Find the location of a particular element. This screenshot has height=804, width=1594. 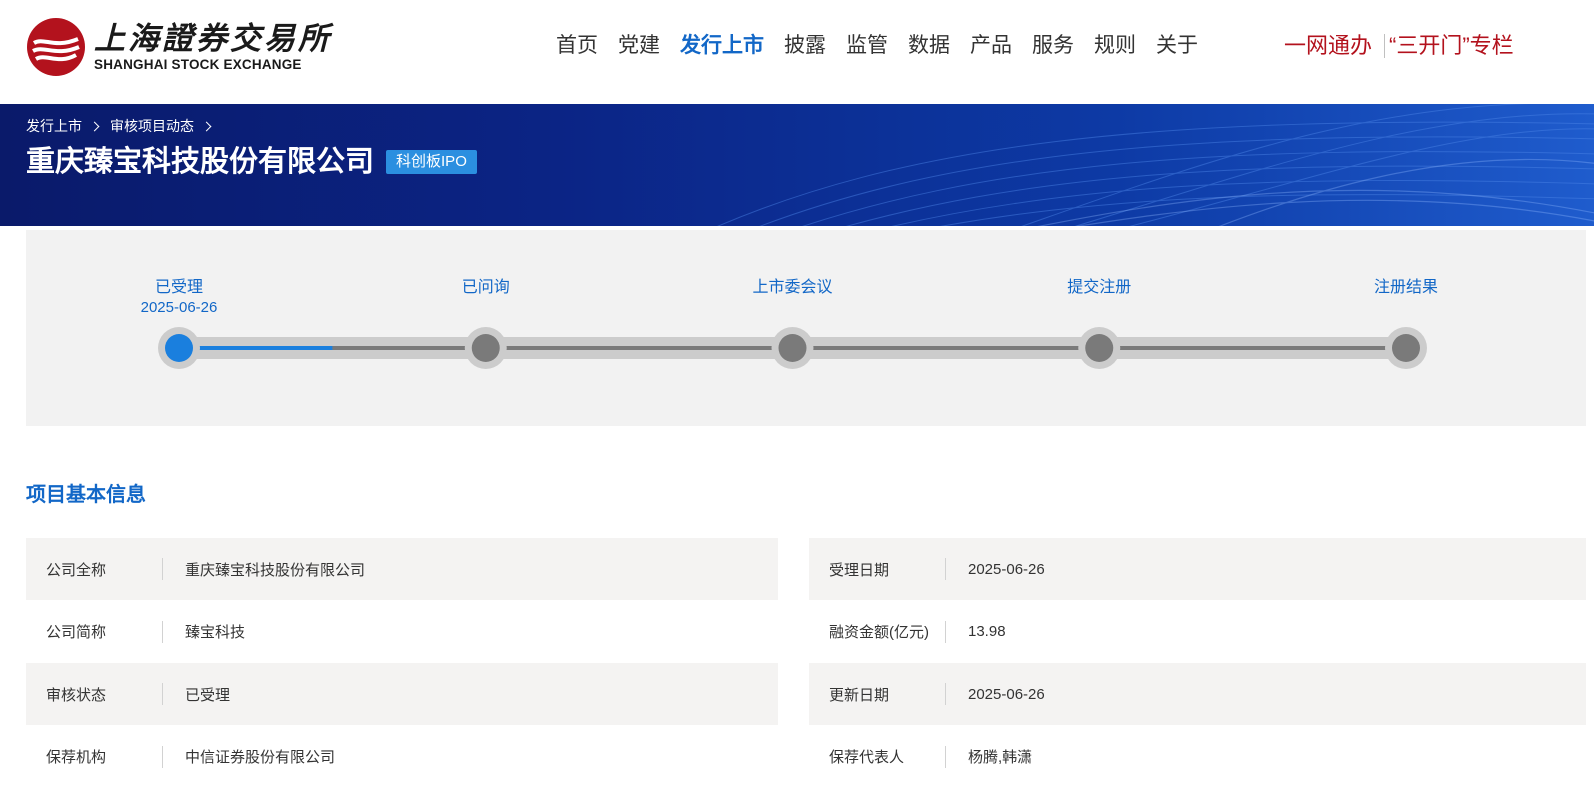

info-label: 保荐代表人 is located at coordinates (867, 757).